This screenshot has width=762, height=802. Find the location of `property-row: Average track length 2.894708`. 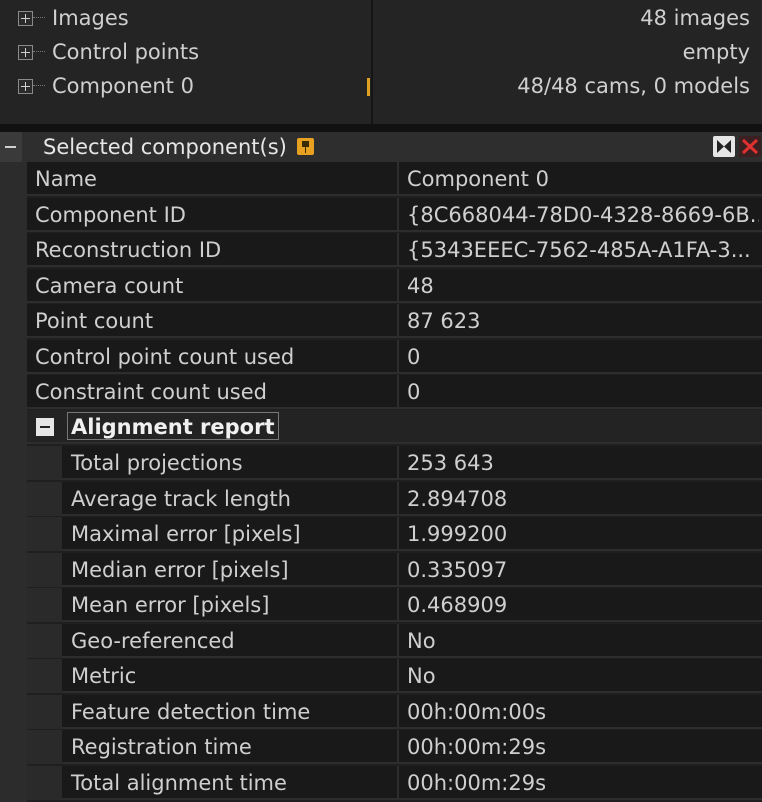

property-row: Average track length 2.894708 is located at coordinates (394, 498).